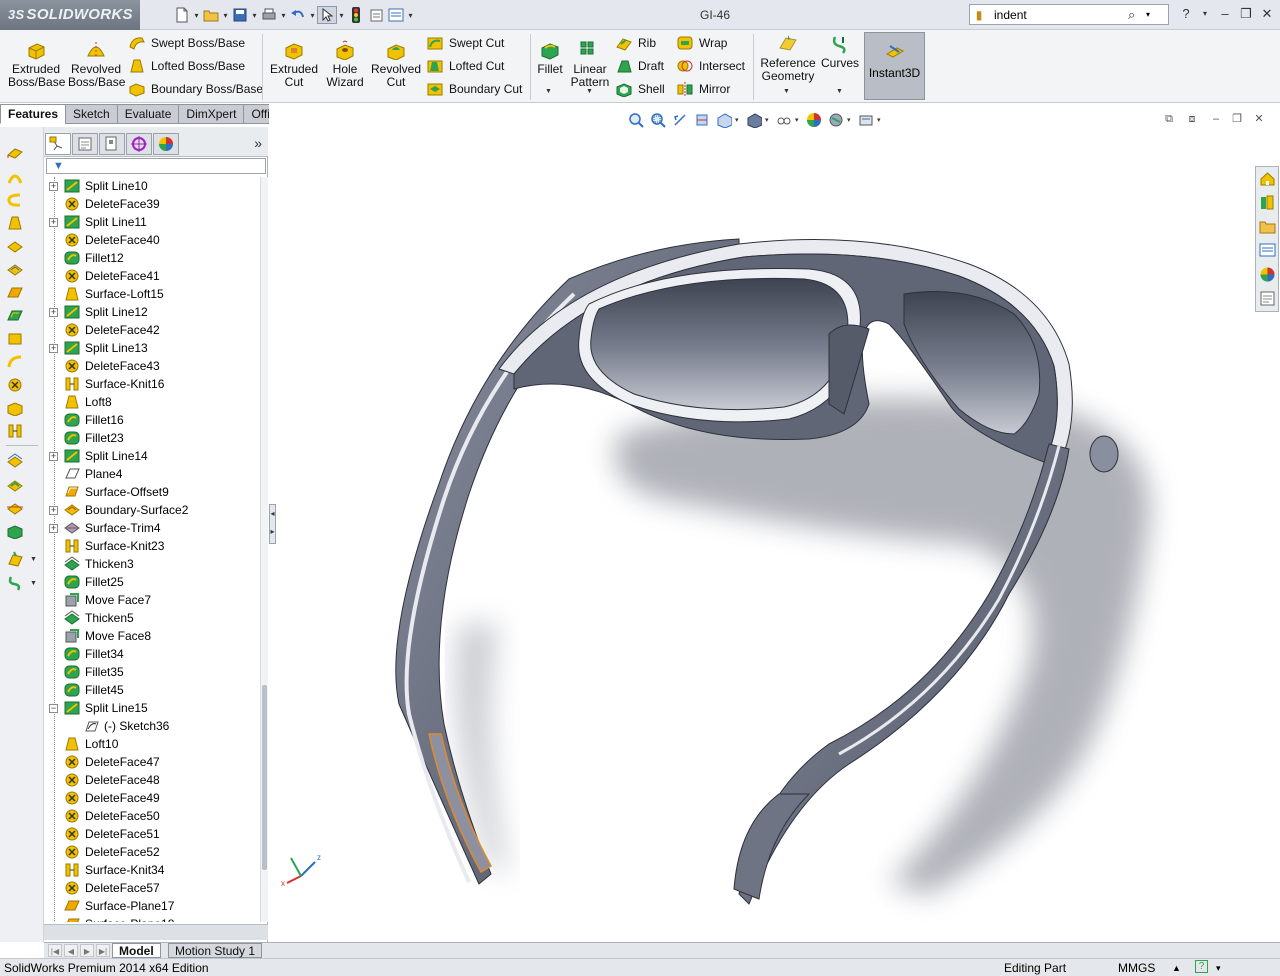 The image size is (1280, 976). I want to click on surface-flatten-icon, so click(15, 339).